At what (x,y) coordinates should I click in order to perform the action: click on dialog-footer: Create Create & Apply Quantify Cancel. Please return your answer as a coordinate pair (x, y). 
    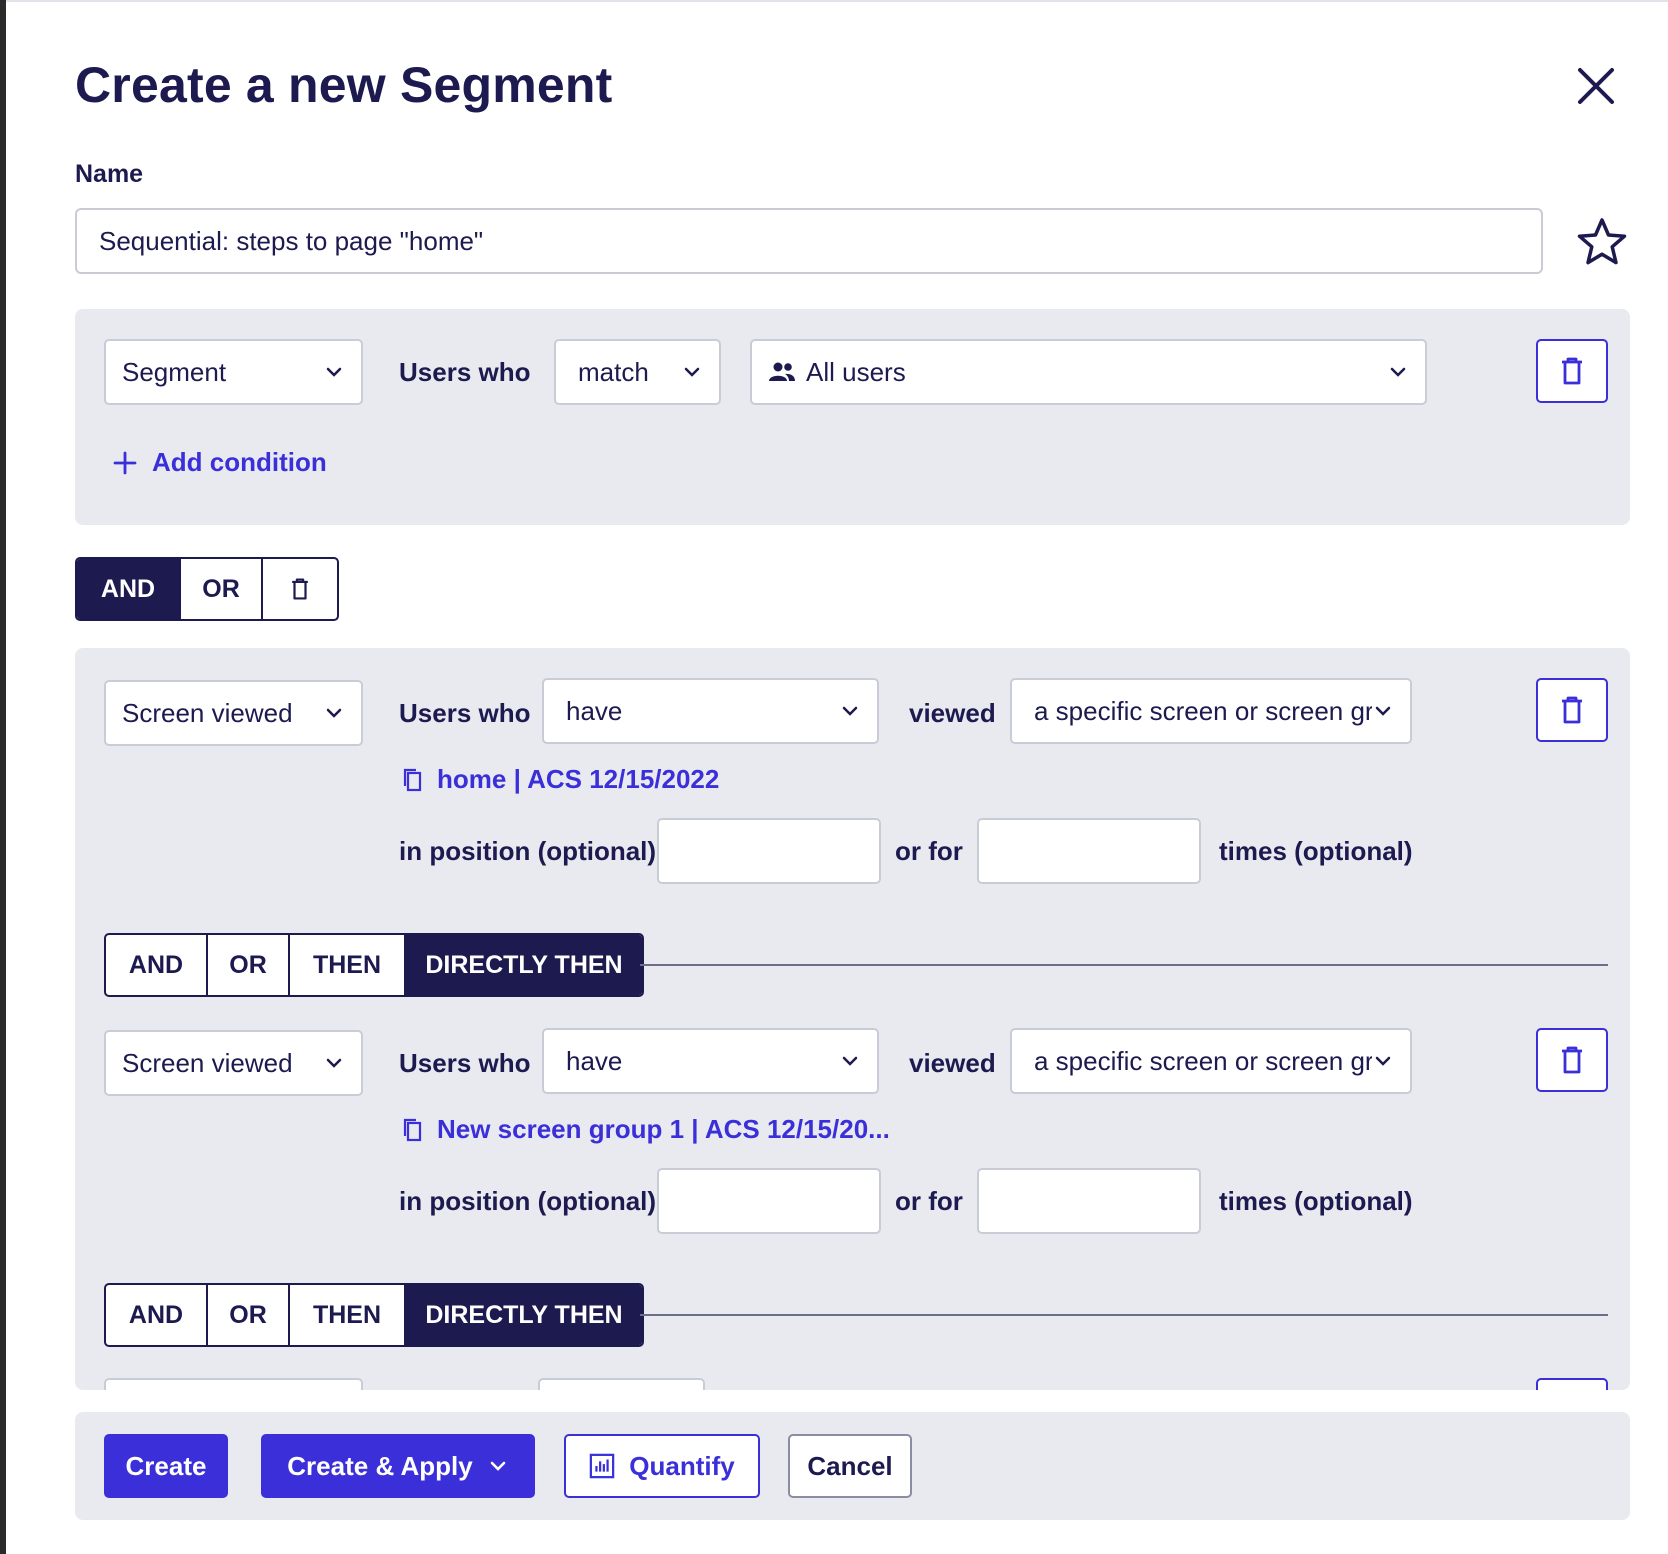
    Looking at the image, I should click on (852, 1466).